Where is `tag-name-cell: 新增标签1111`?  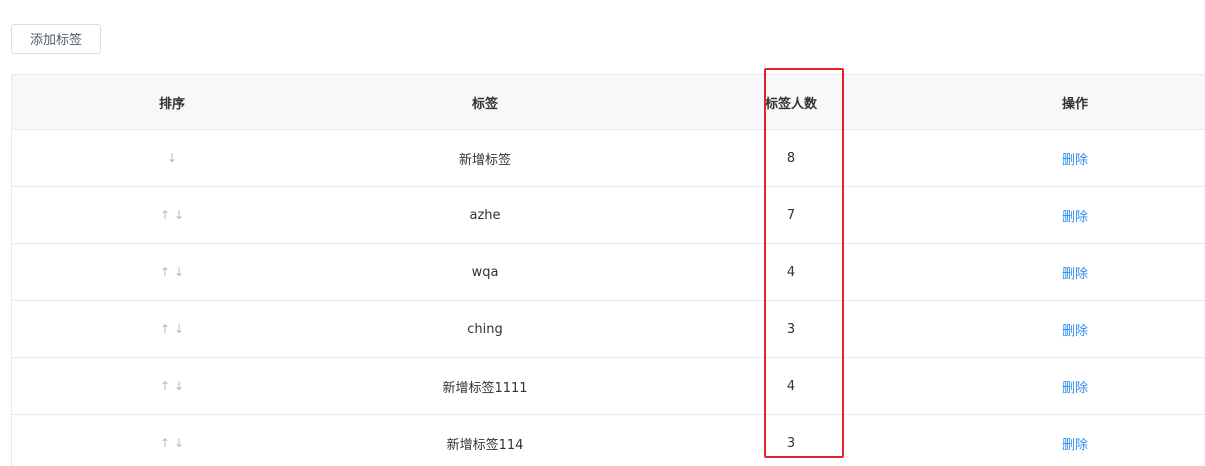
tag-name-cell: 新增标签1111 is located at coordinates (485, 388).